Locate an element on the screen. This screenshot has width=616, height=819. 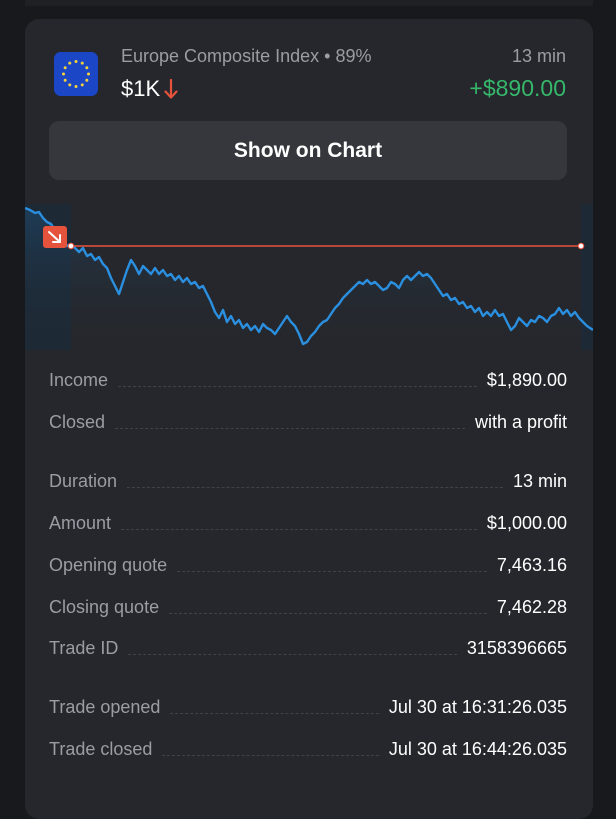
detail-label: Closing quote is located at coordinates (104, 607).